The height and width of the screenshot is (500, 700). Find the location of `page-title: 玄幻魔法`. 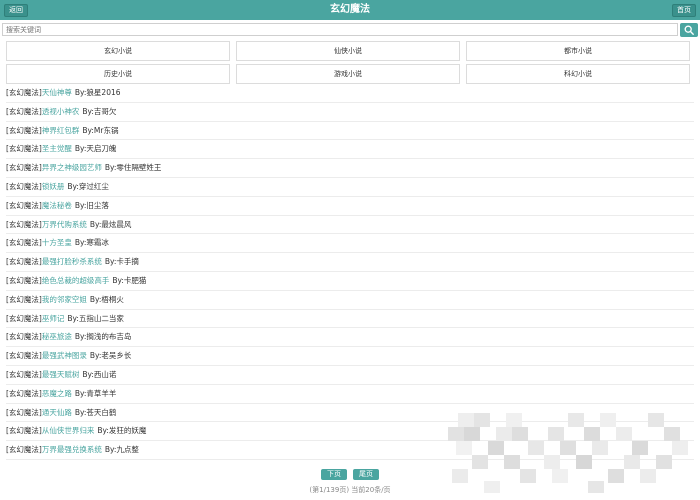

page-title: 玄幻魔法 is located at coordinates (350, 9).